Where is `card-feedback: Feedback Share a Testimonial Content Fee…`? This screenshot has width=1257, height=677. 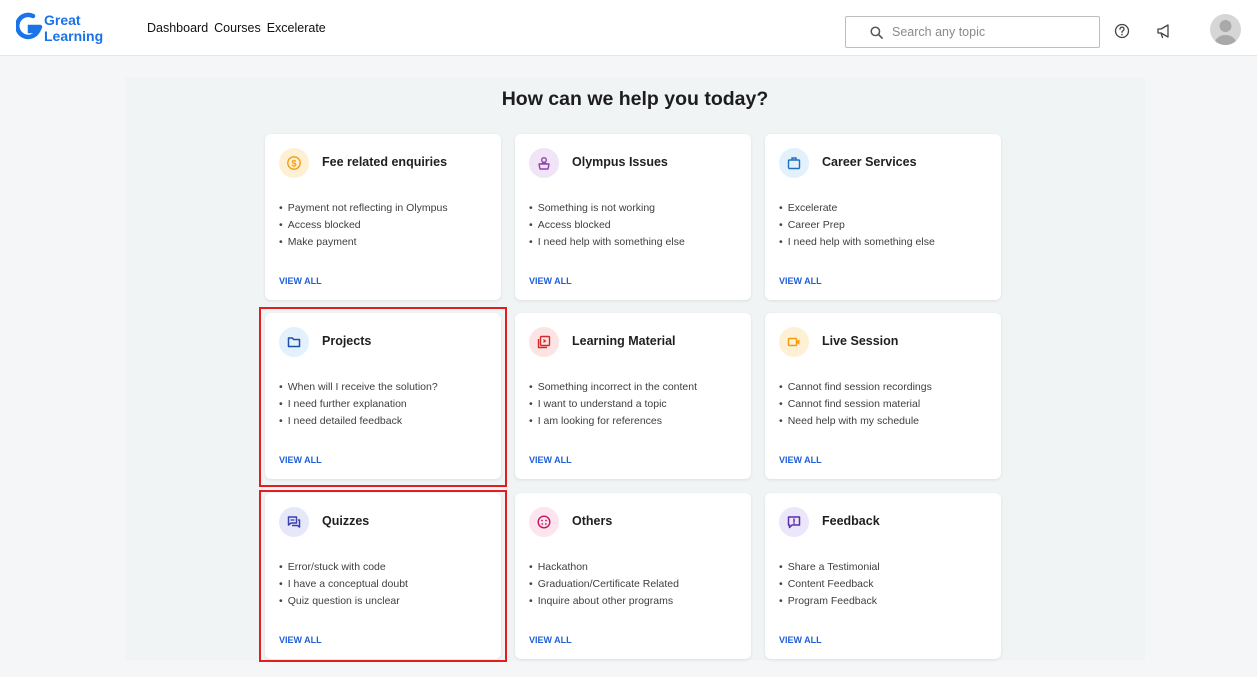
card-feedback: Feedback Share a Testimonial Content Fee… is located at coordinates (883, 576).